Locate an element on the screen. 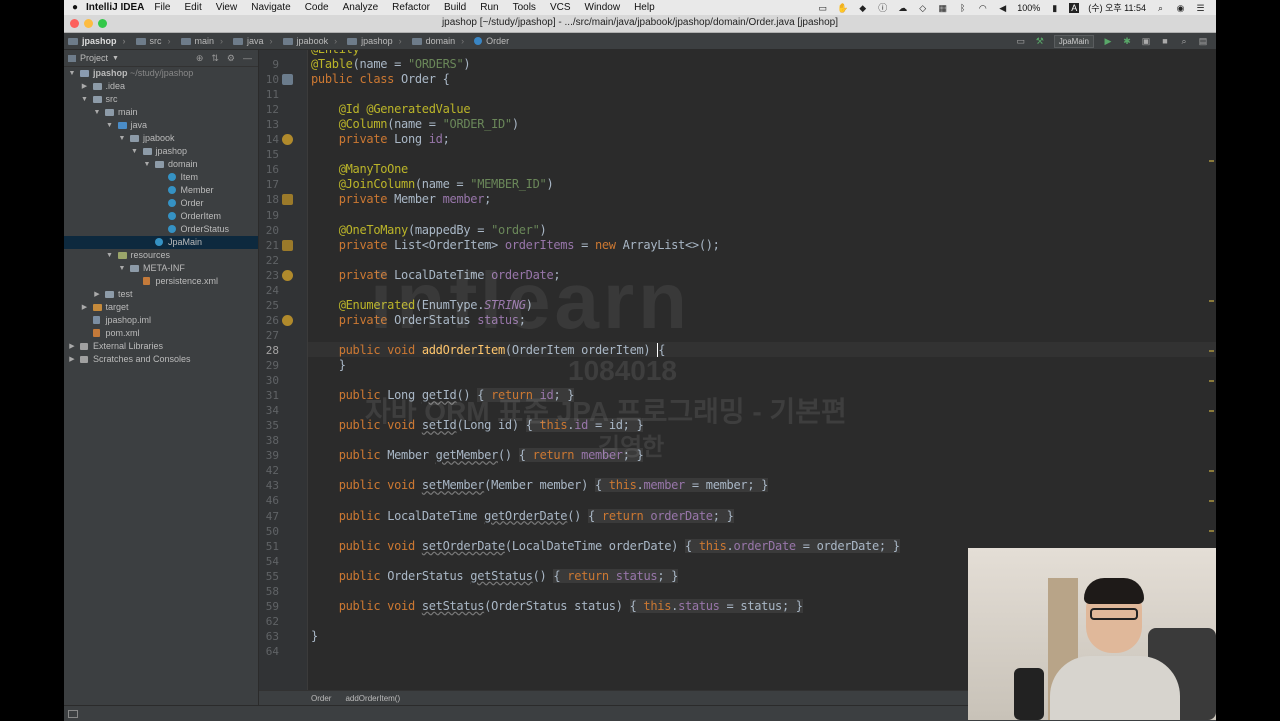 The height and width of the screenshot is (721, 1280). tree-item: Order is located at coordinates (161, 203).